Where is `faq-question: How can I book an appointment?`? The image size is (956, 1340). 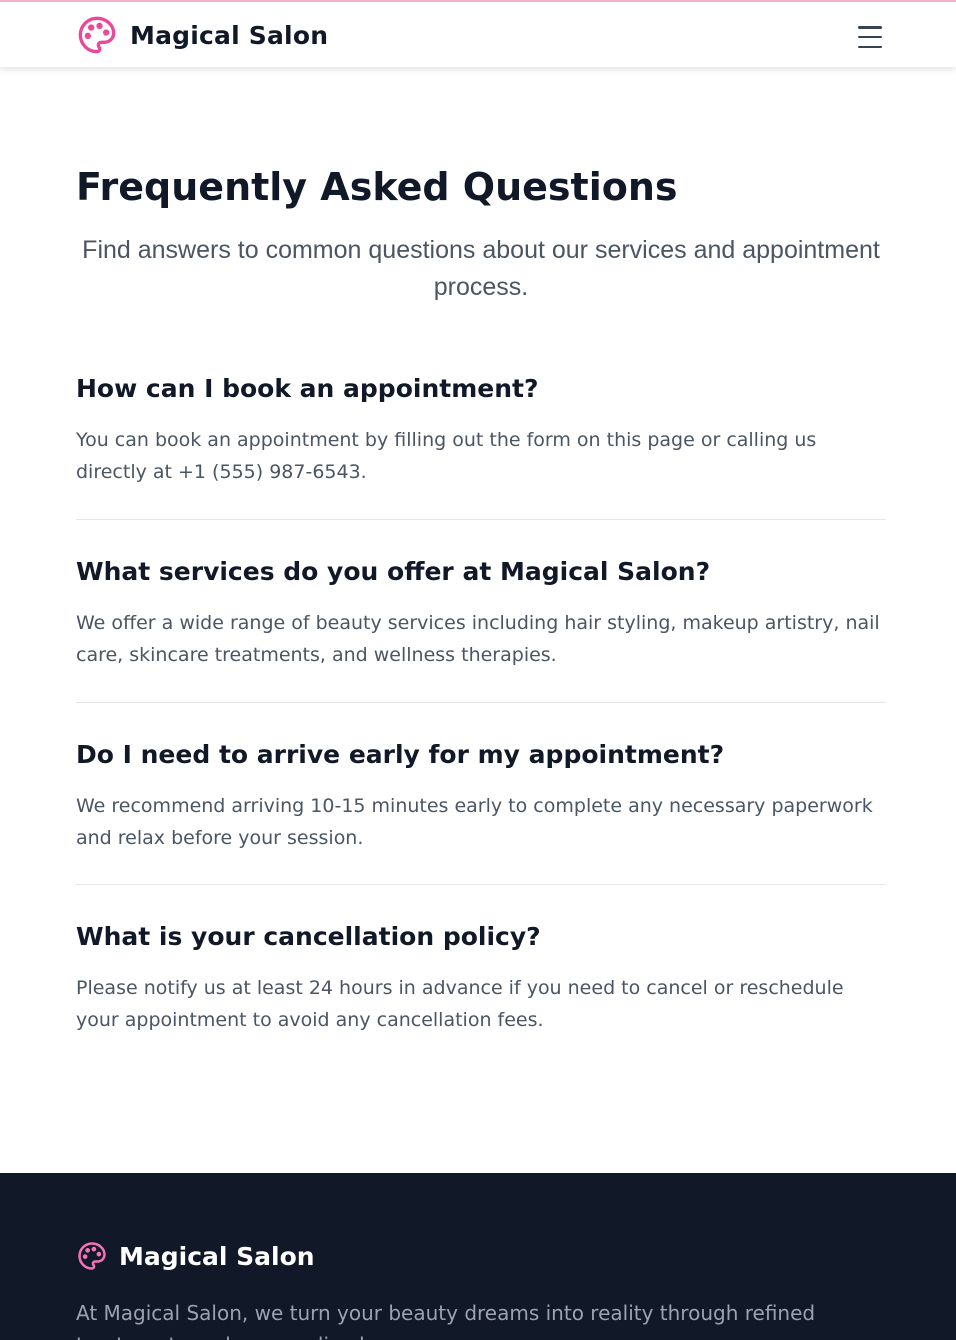 faq-question: How can I book an appointment? is located at coordinates (307, 388).